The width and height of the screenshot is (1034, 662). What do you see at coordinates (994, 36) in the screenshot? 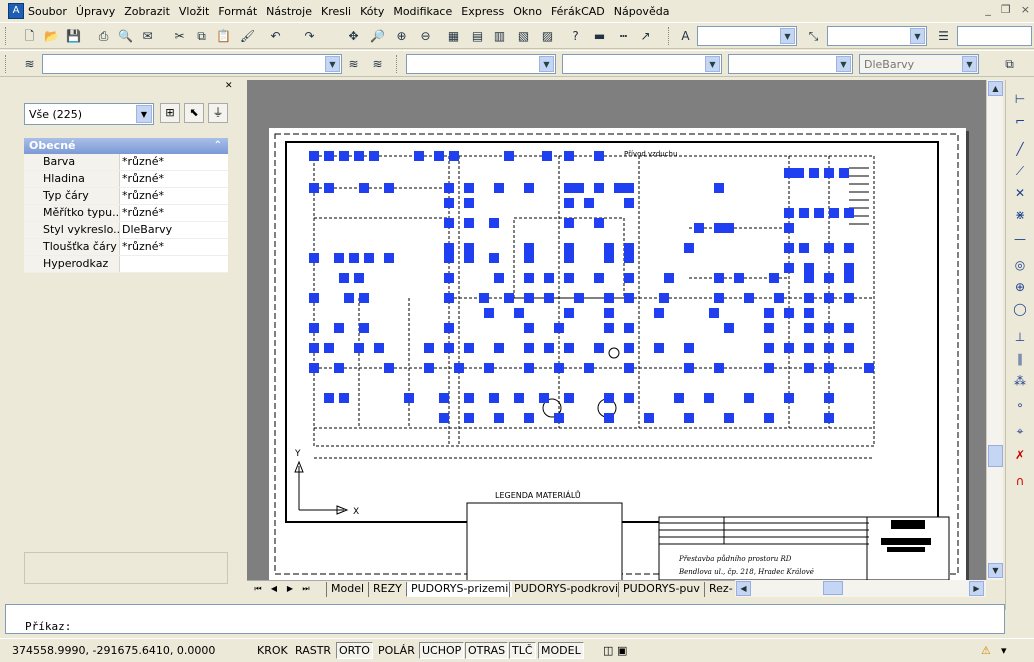
I see `table-style-combo` at bounding box center [994, 36].